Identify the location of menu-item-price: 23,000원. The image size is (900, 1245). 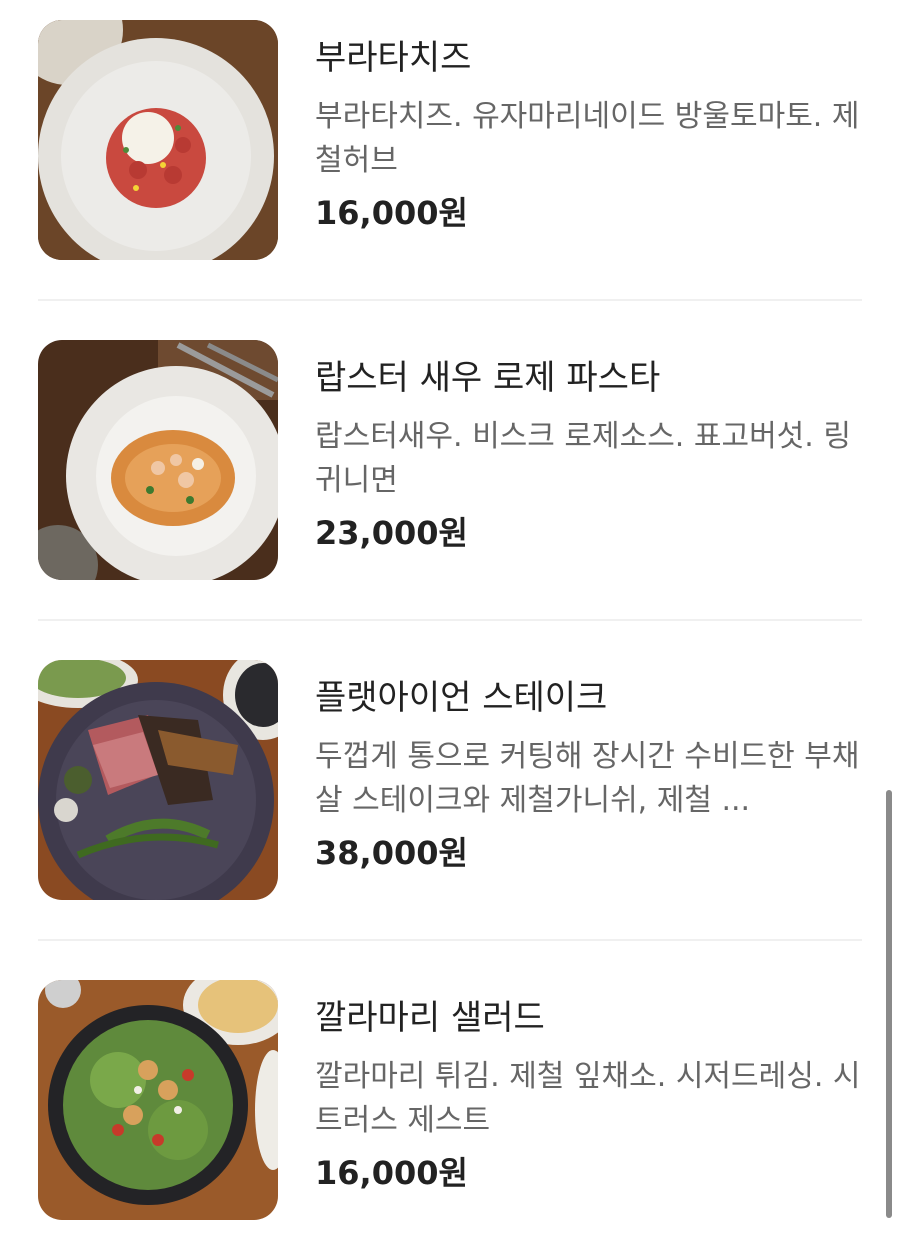
(391, 533).